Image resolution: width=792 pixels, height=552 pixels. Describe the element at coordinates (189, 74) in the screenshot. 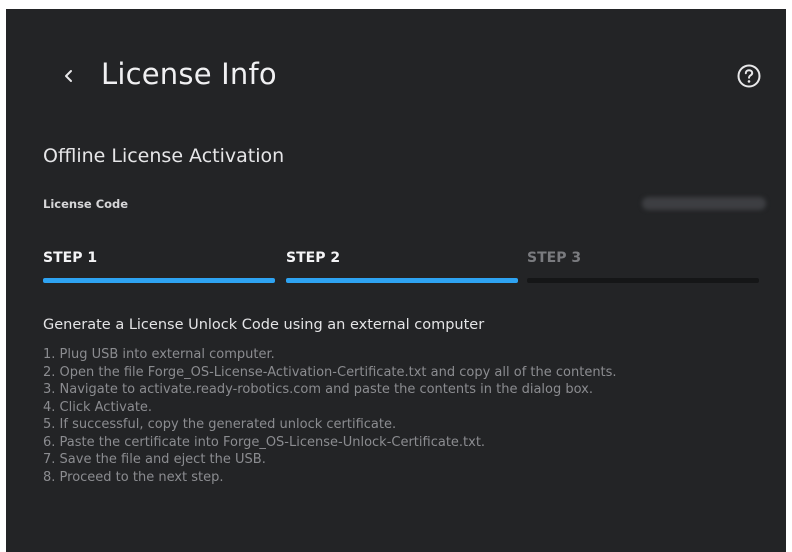

I see `page-title: License Info` at that location.